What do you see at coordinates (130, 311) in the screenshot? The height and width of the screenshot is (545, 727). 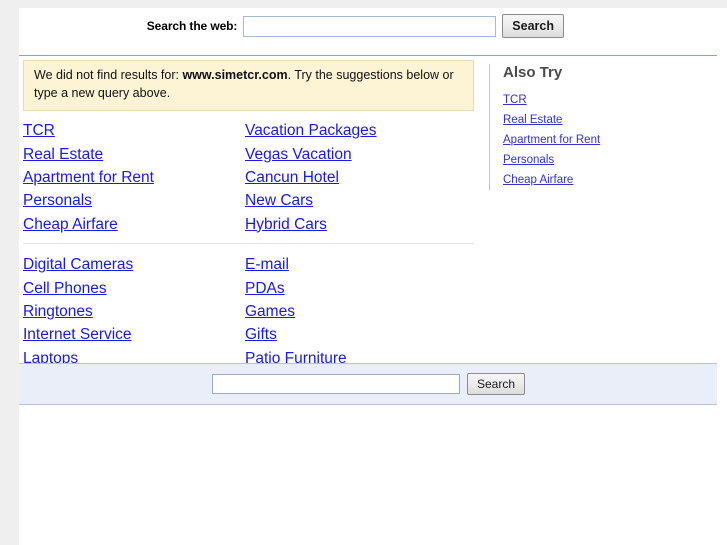 I see `list-item: Ringtones` at bounding box center [130, 311].